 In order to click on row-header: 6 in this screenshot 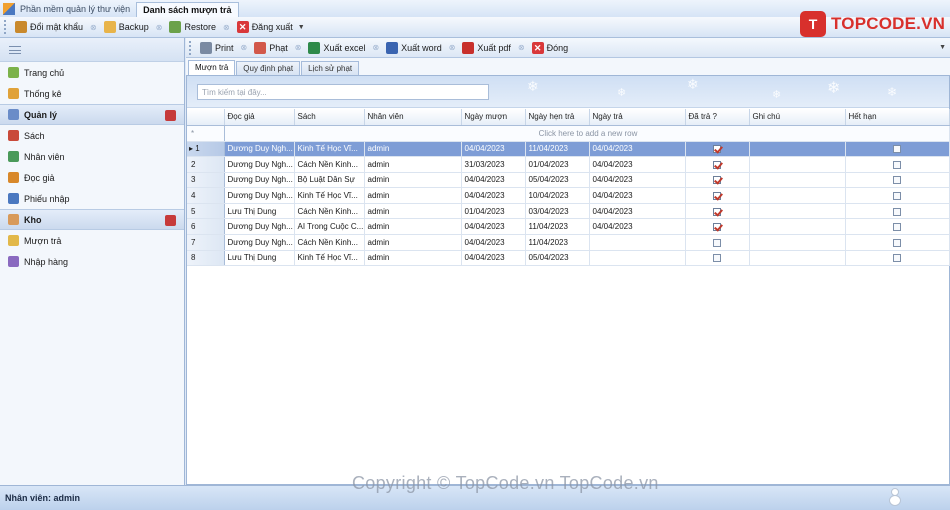, I will do `click(206, 227)`.